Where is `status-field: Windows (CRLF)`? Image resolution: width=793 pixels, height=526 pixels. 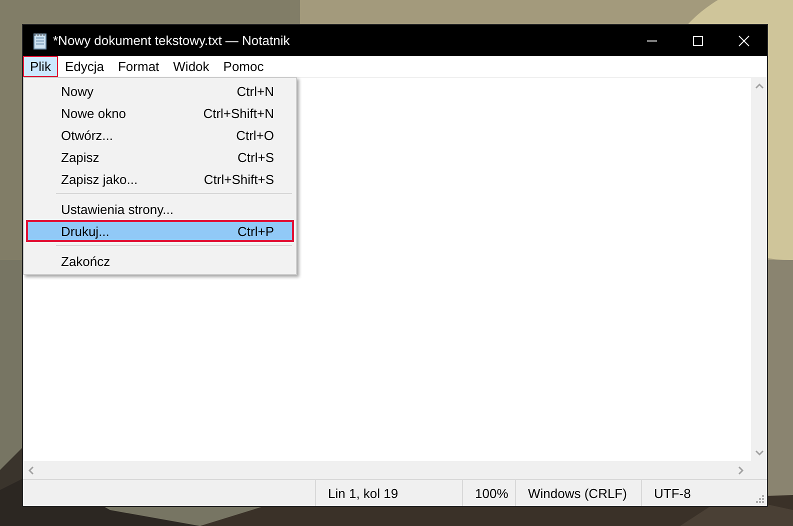 status-field: Windows (CRLF) is located at coordinates (578, 493).